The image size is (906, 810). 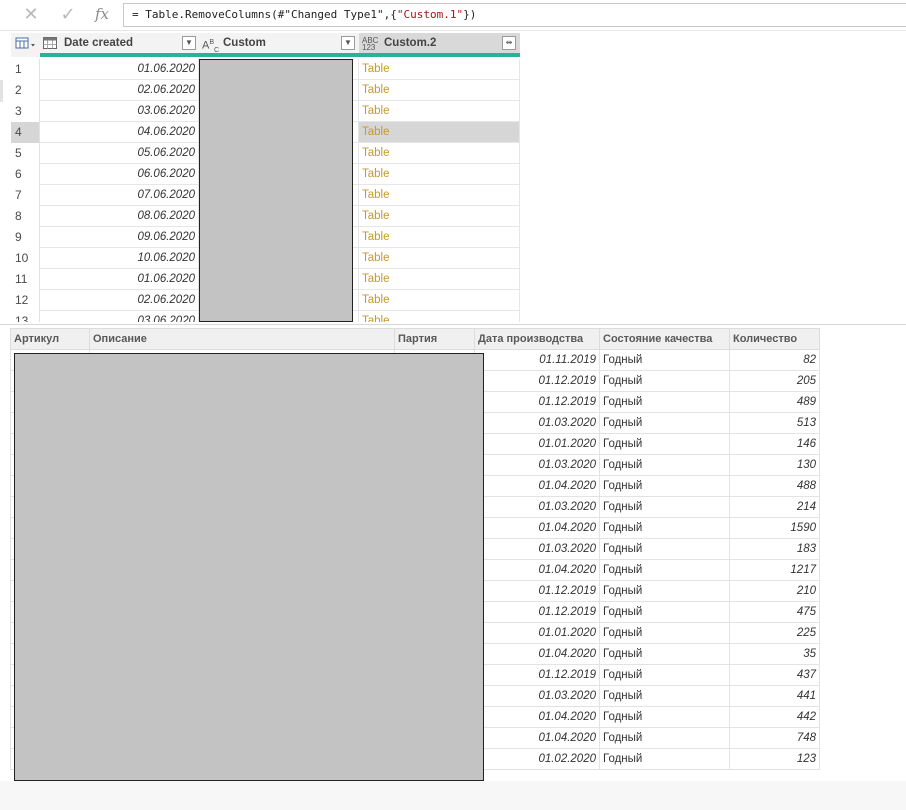 What do you see at coordinates (25, 45) in the screenshot?
I see `table-menu-button` at bounding box center [25, 45].